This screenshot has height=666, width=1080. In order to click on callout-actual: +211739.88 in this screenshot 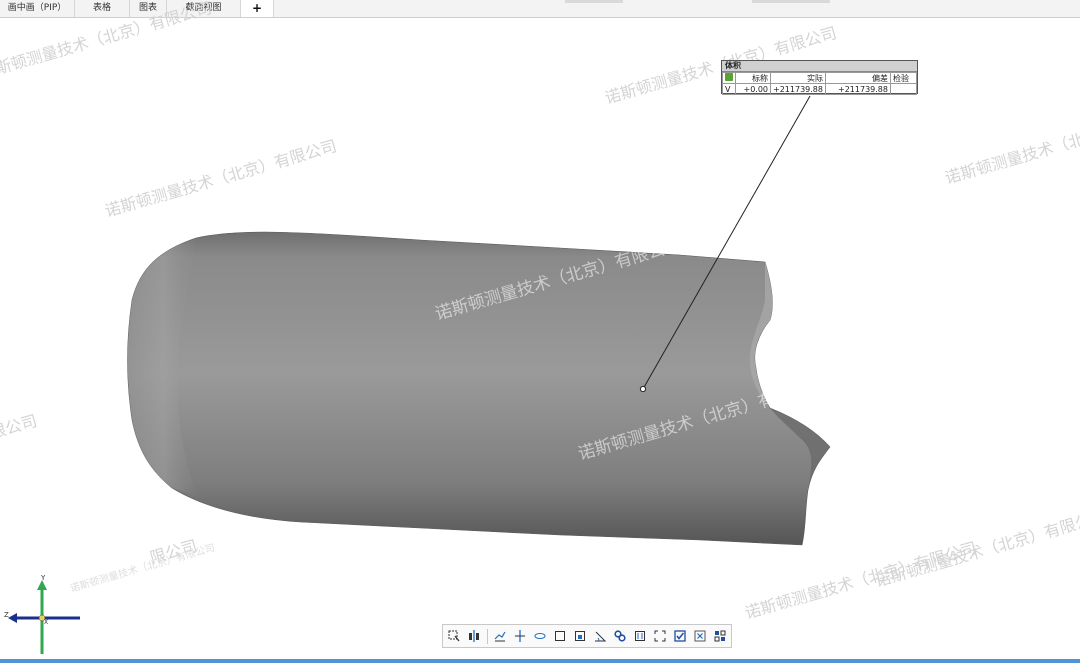, I will do `click(798, 89)`.